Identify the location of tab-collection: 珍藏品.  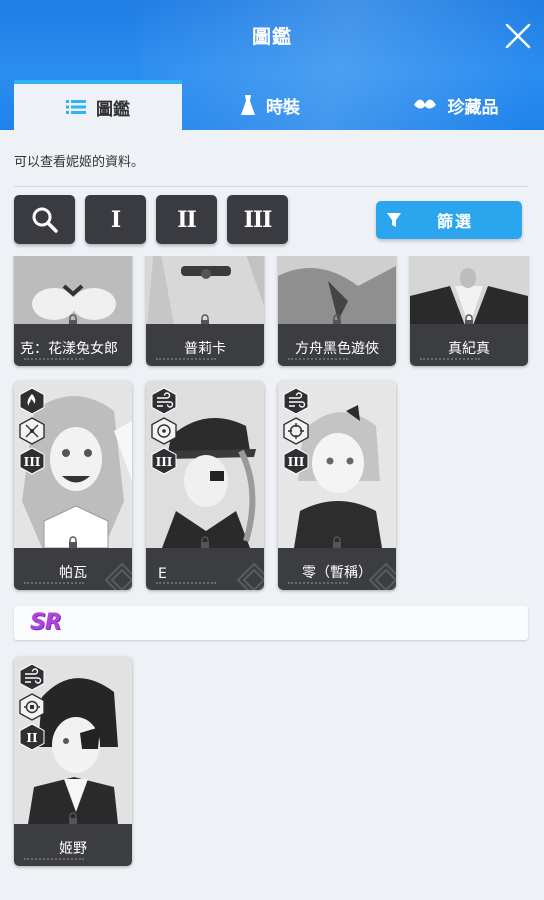
(455, 105).